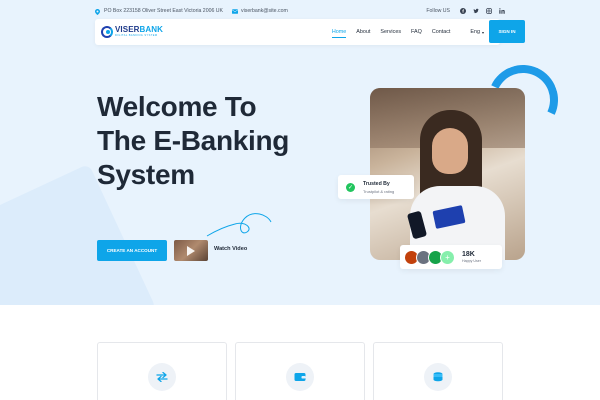 The height and width of the screenshot is (400, 600). Describe the element at coordinates (127, 30) in the screenshot. I see `brand-name-part1: VISER` at that location.